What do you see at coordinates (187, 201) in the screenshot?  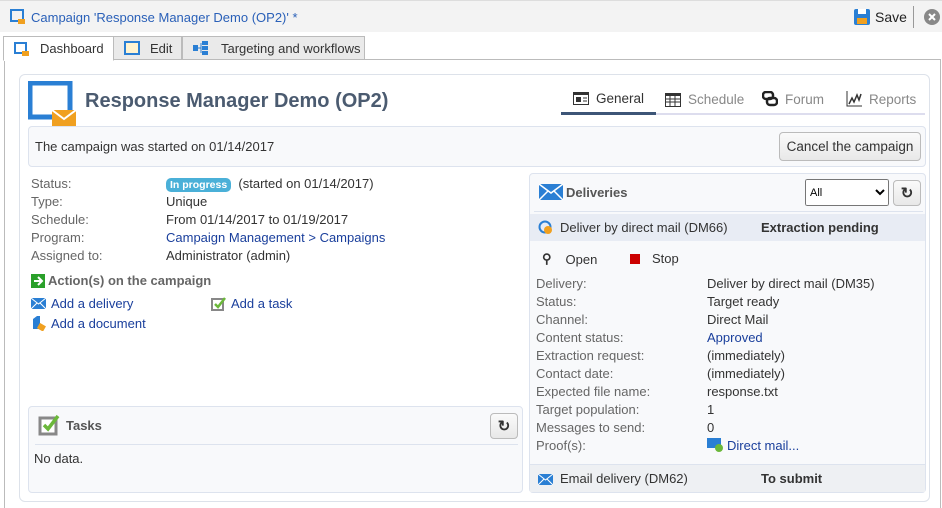 I see `type-value: Unique` at bounding box center [187, 201].